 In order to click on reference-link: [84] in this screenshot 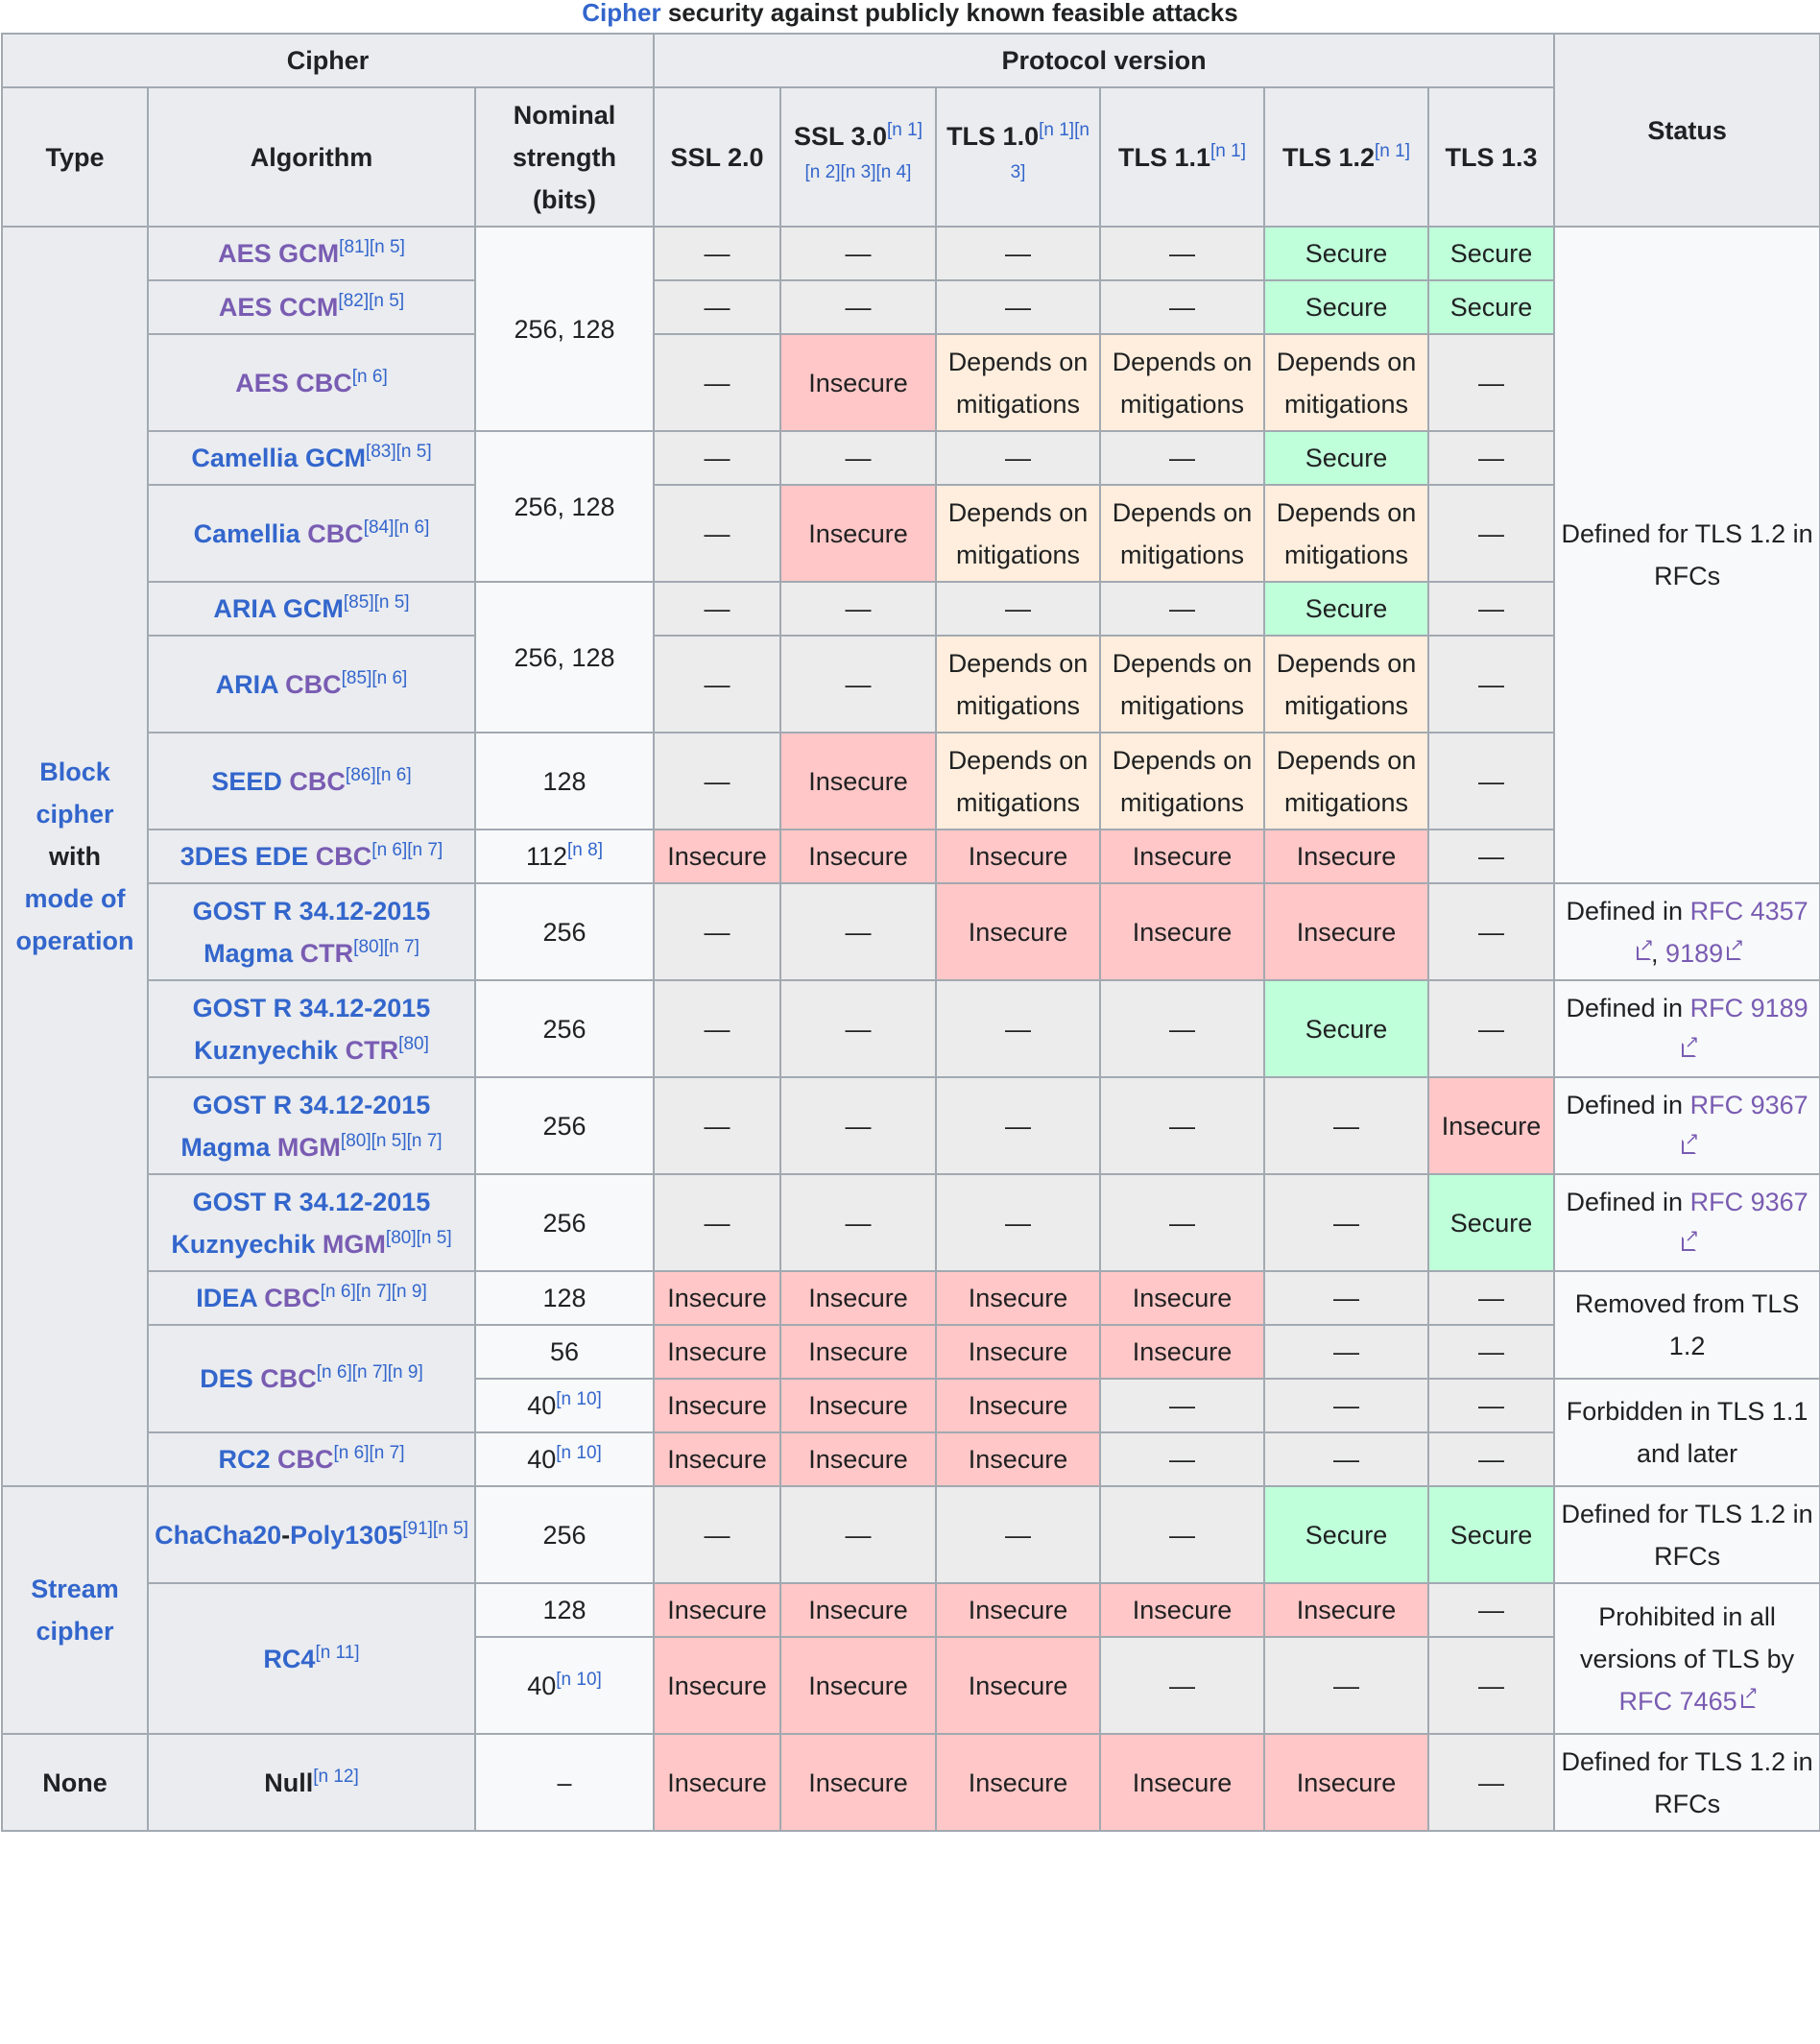, I will do `click(379, 527)`.